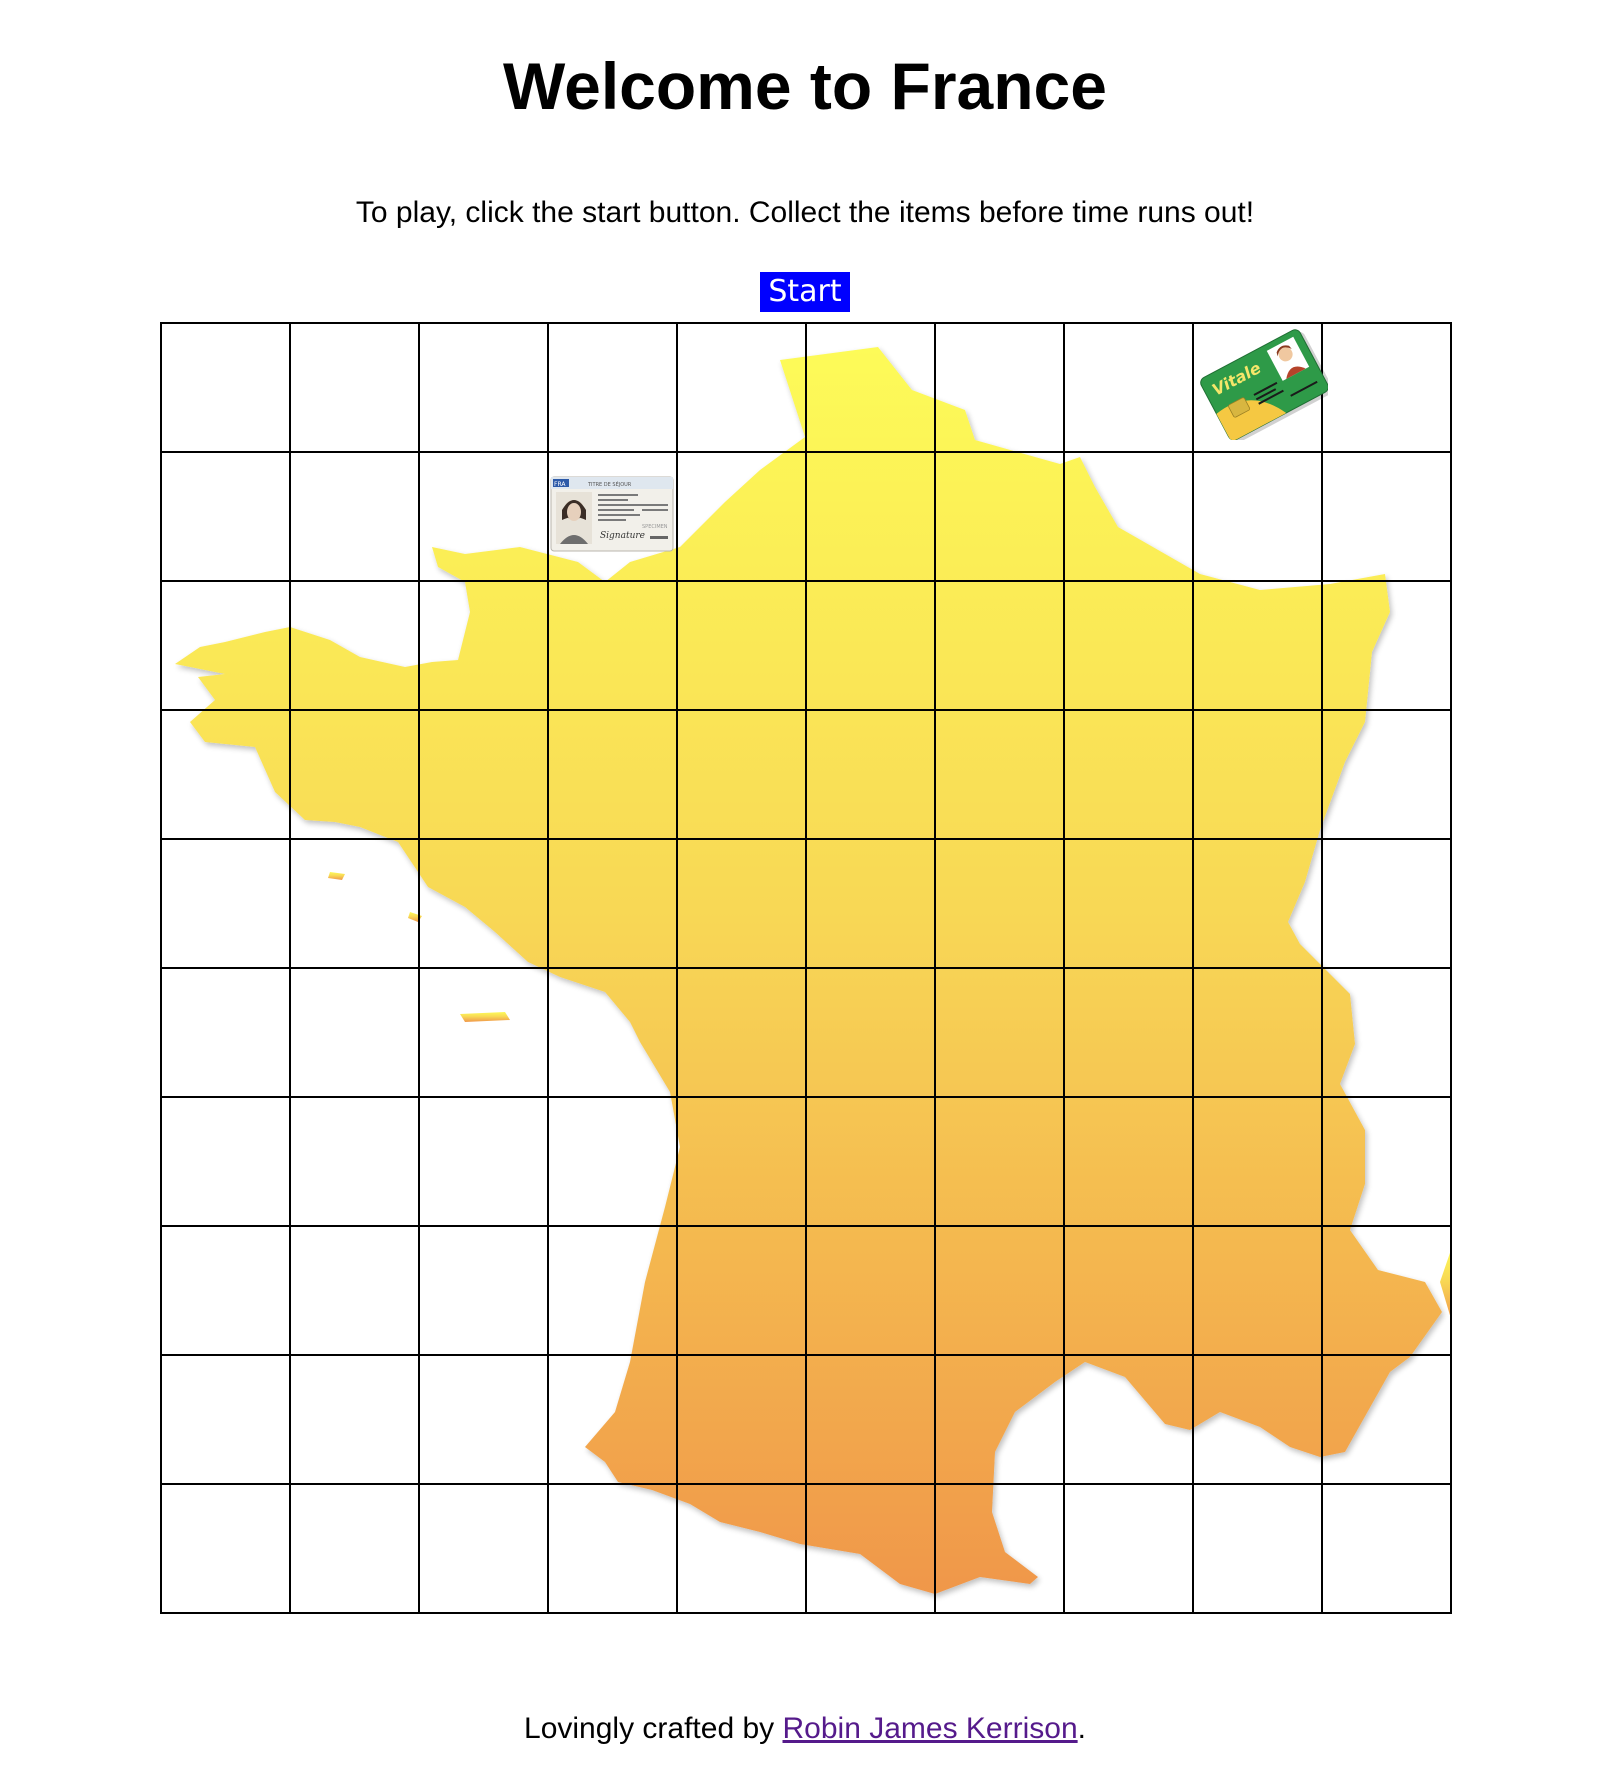  Describe the element at coordinates (1264, 384) in the screenshot. I see `carte-vitale-item: Vitale` at that location.